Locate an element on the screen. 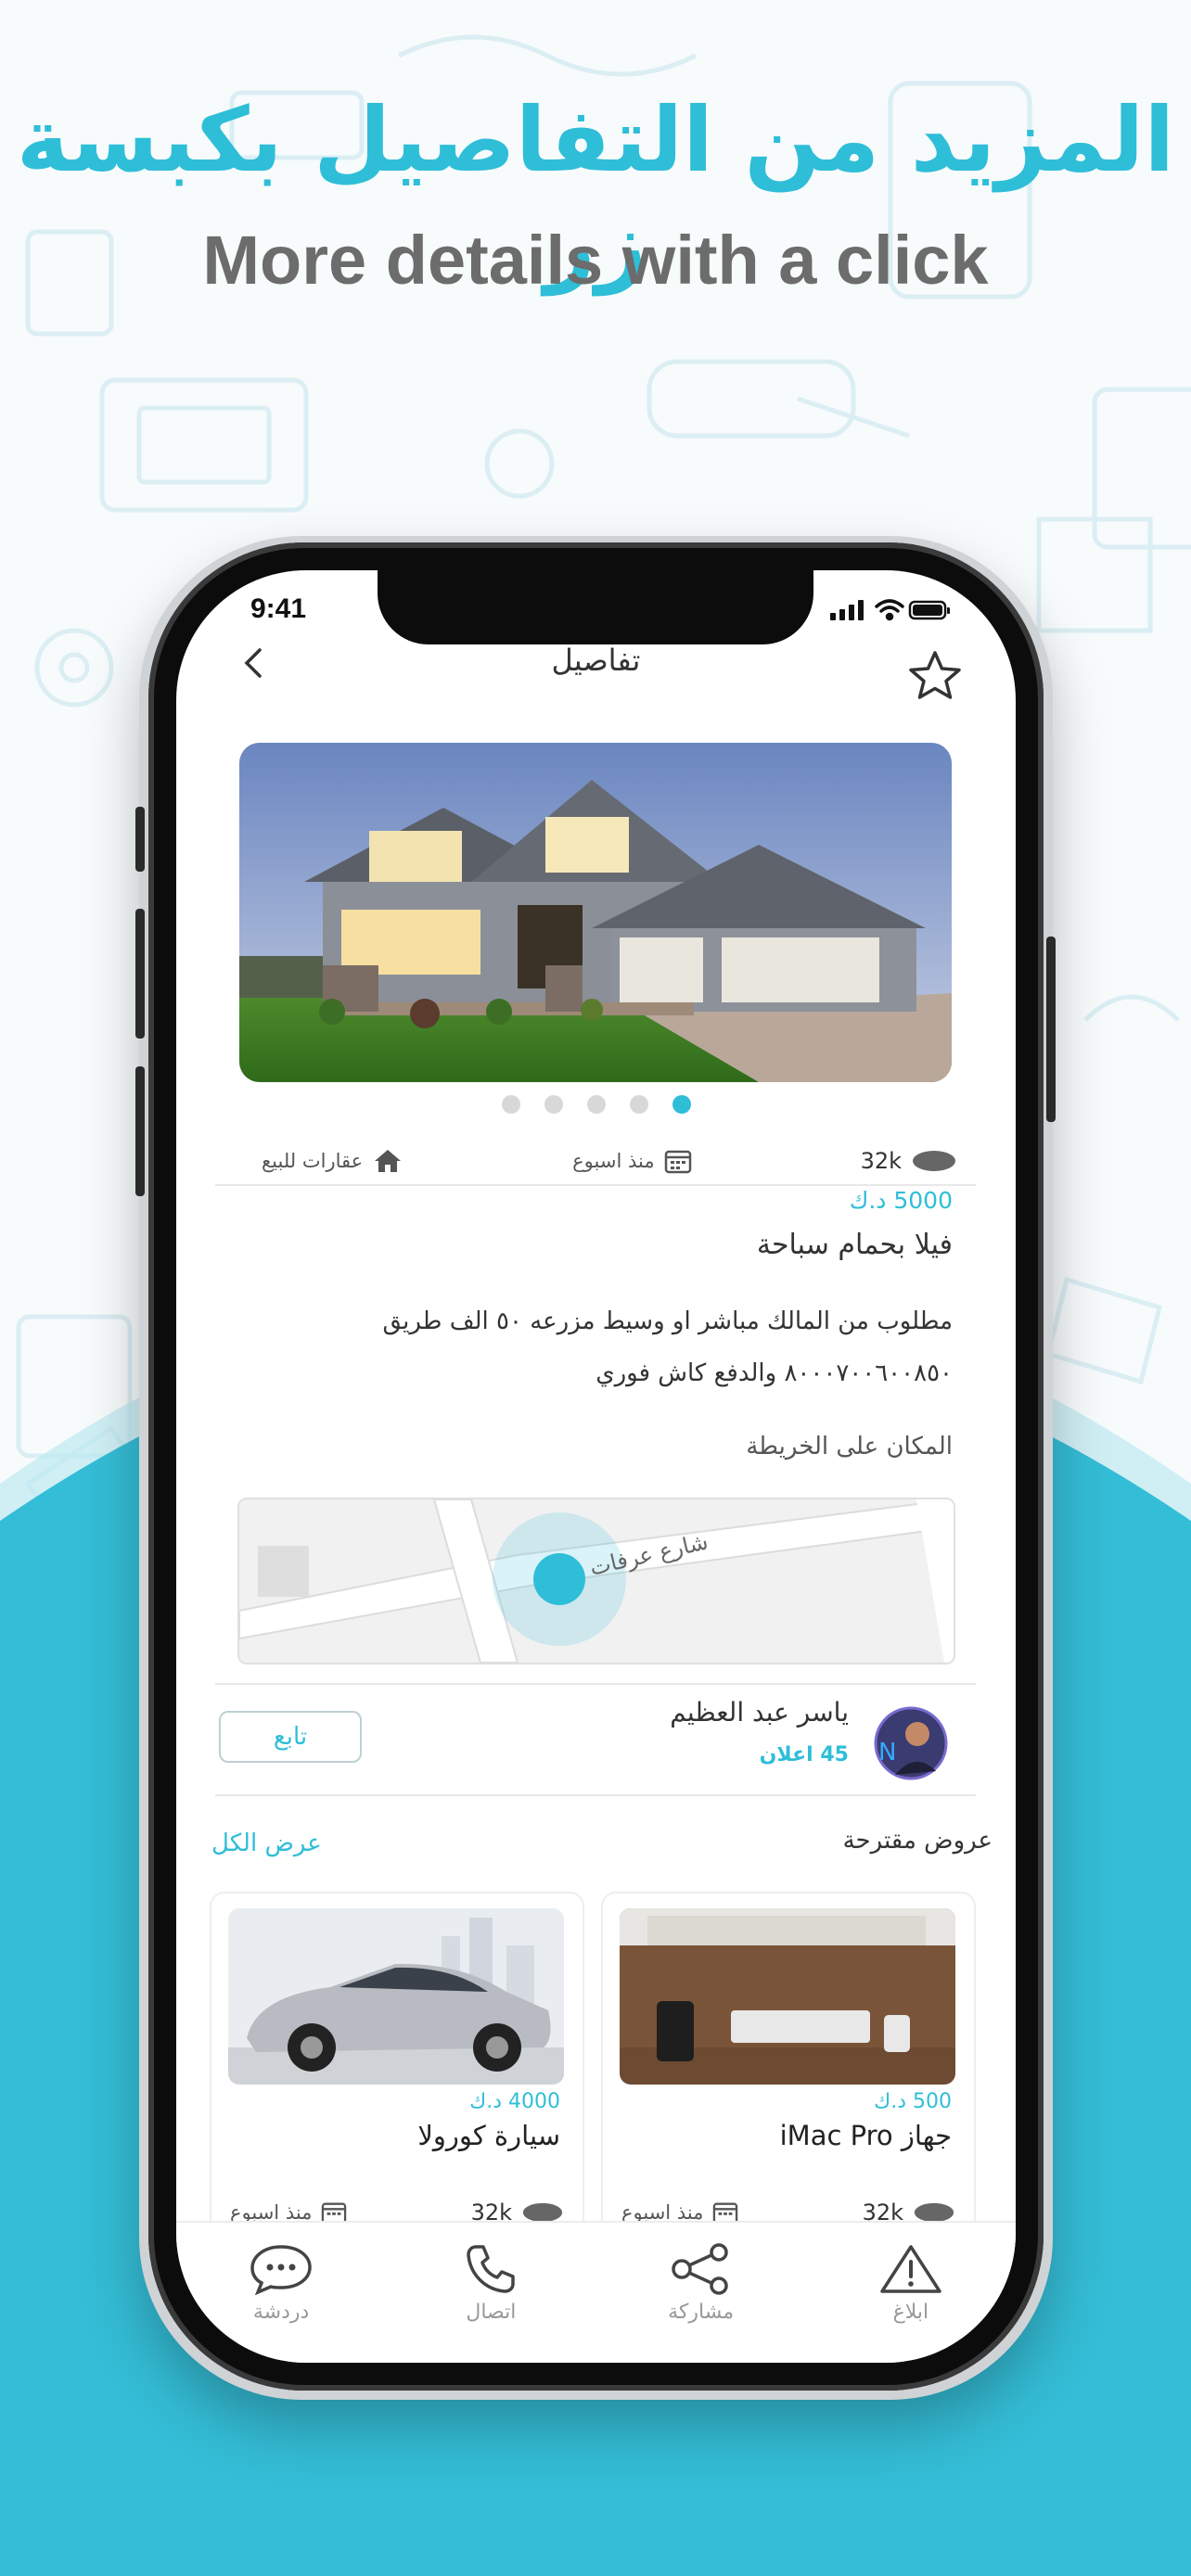  listing-image is located at coordinates (595, 913).